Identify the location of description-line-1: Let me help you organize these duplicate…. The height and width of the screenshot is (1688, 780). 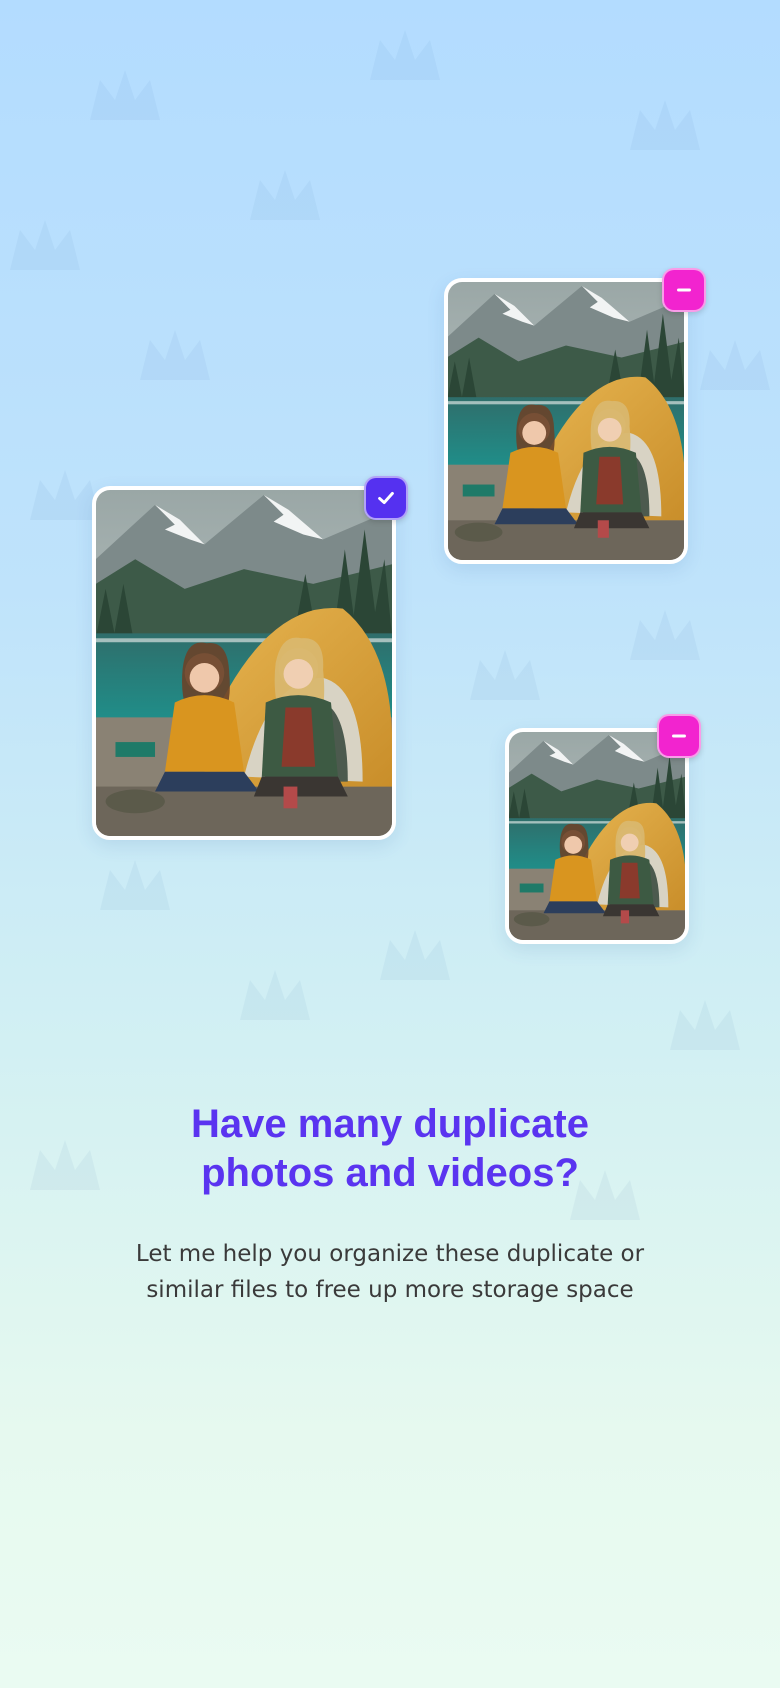
(390, 1254).